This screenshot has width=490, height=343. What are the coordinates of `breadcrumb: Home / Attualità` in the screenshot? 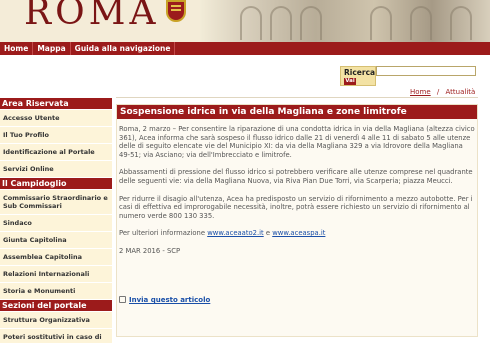 It's located at (442, 92).